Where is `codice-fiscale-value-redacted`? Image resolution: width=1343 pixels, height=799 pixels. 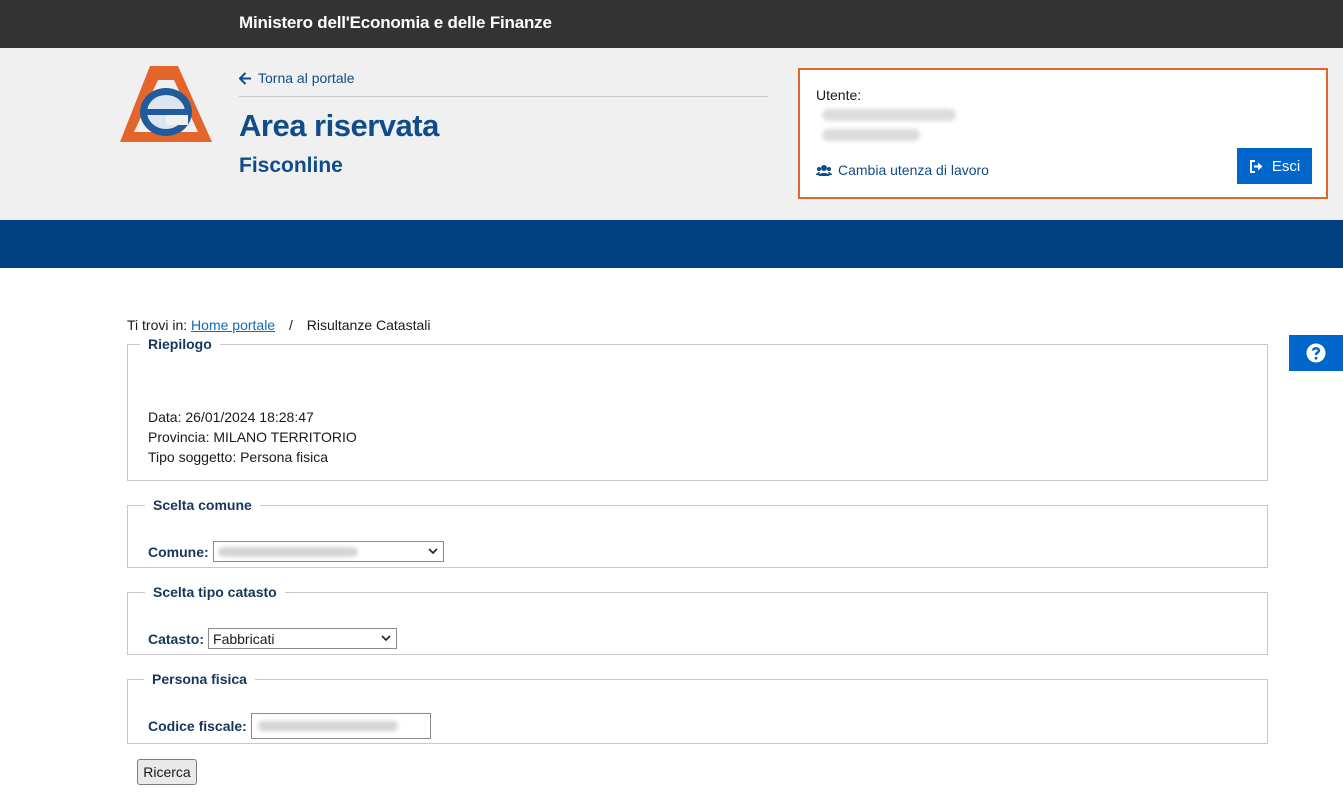
codice-fiscale-value-redacted is located at coordinates (327, 726).